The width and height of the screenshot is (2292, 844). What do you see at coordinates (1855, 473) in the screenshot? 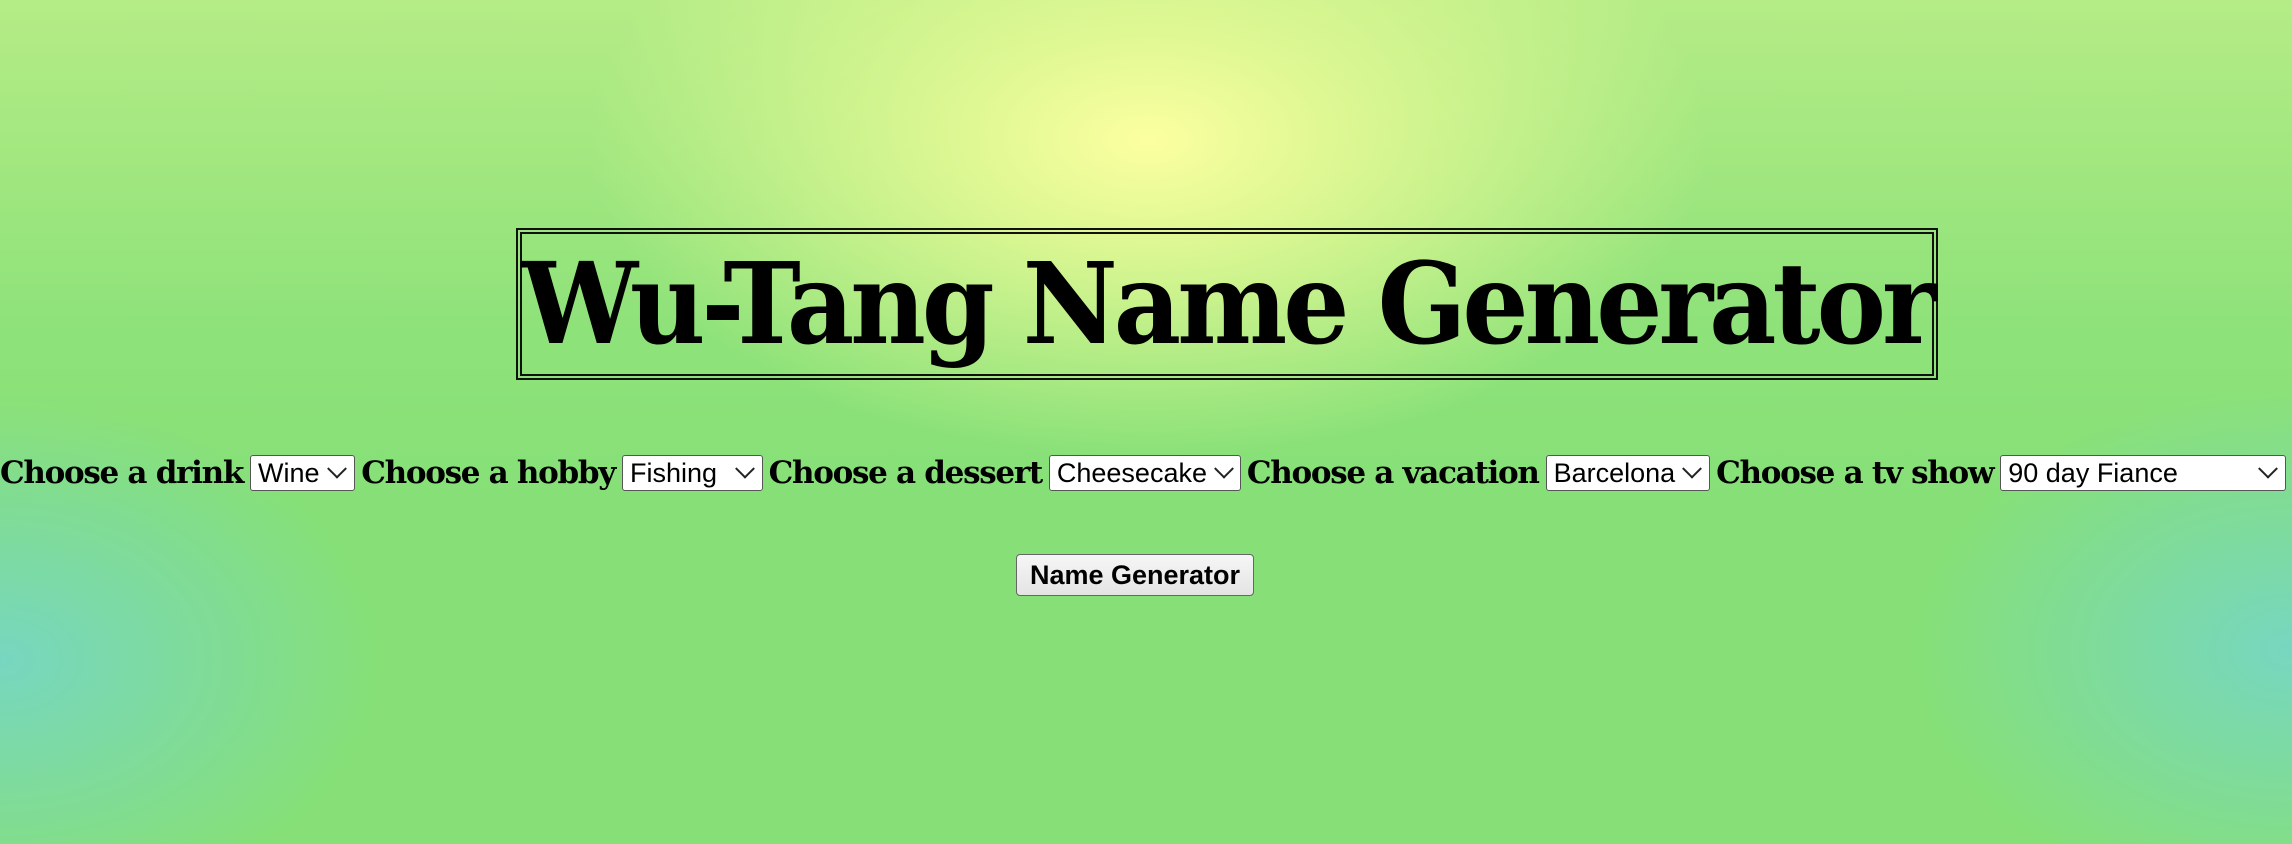
I see `tv-show-label: Choose a tv show` at bounding box center [1855, 473].